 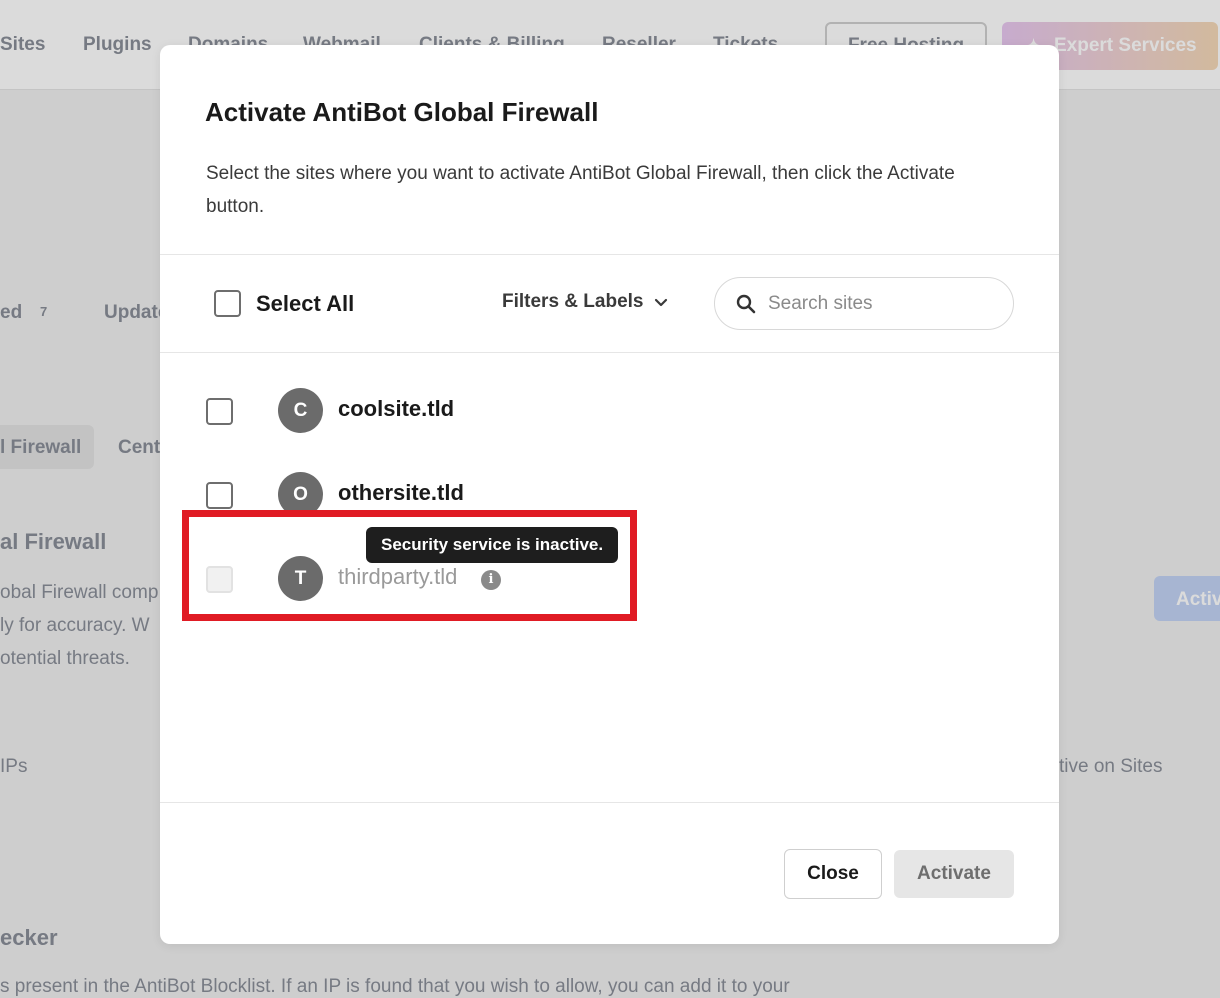 I want to click on select-all-label: Select All, so click(x=305, y=303).